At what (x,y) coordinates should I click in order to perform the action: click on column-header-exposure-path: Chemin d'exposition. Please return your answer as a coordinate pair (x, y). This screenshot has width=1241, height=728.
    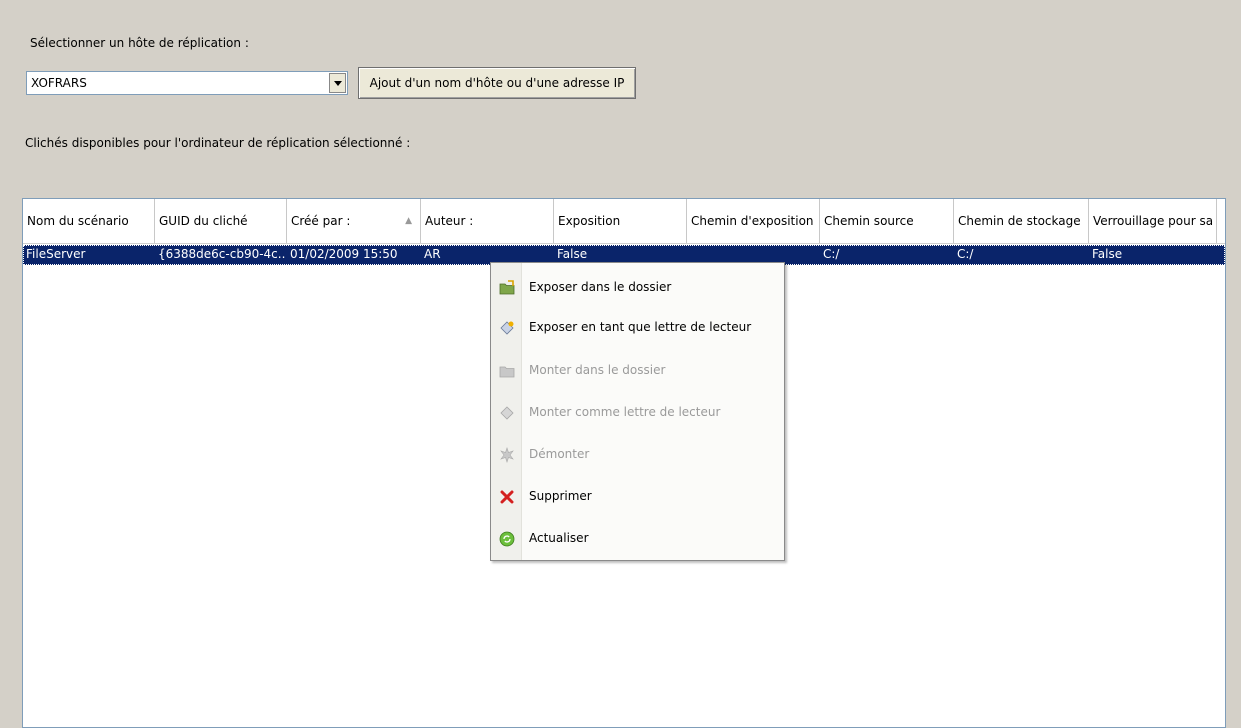
    Looking at the image, I should click on (753, 221).